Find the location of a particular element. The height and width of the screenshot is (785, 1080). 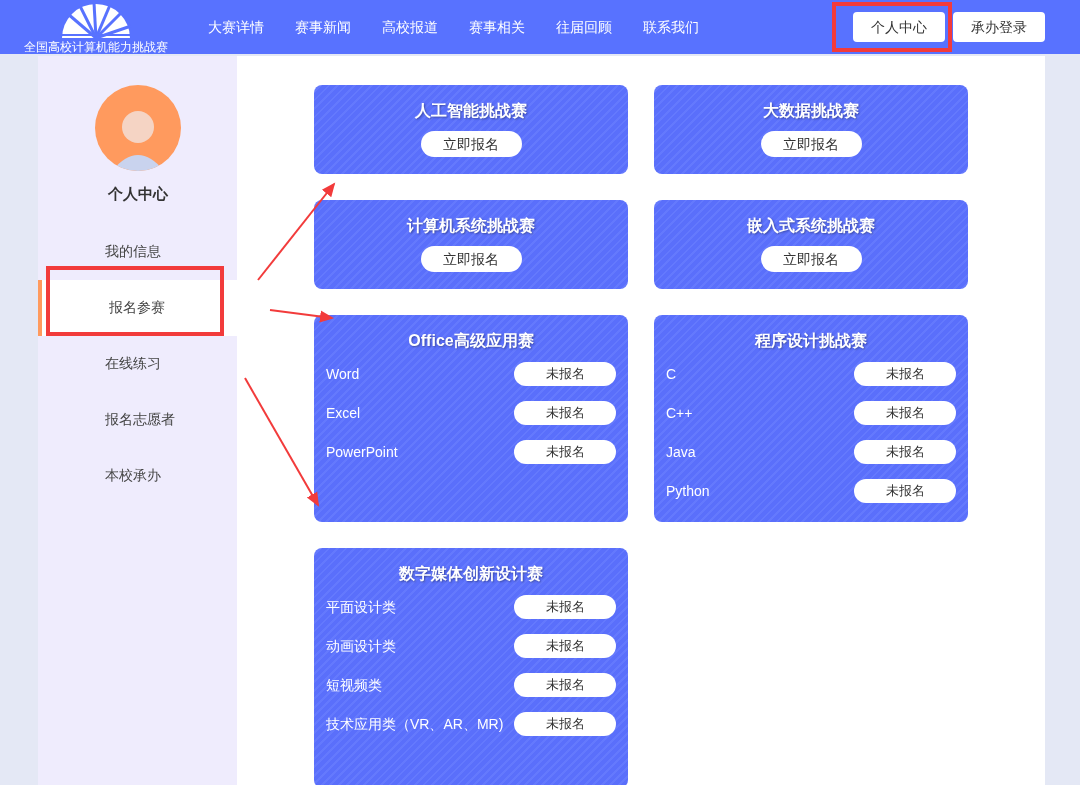

card-title: Office高级应用赛 is located at coordinates (471, 341).